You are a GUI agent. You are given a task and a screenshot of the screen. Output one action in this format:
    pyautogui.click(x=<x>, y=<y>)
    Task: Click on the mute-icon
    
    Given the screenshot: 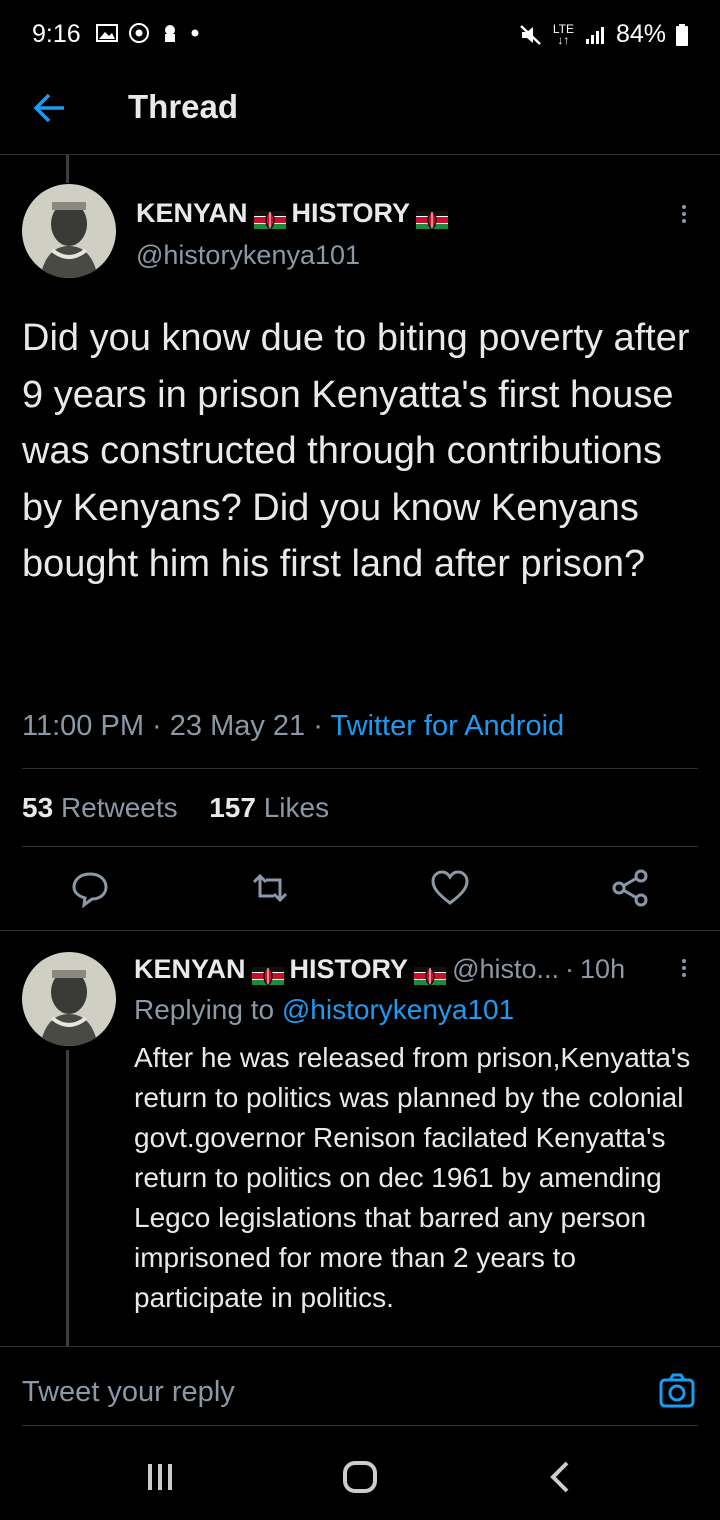 What is the action you would take?
    pyautogui.click(x=530, y=34)
    